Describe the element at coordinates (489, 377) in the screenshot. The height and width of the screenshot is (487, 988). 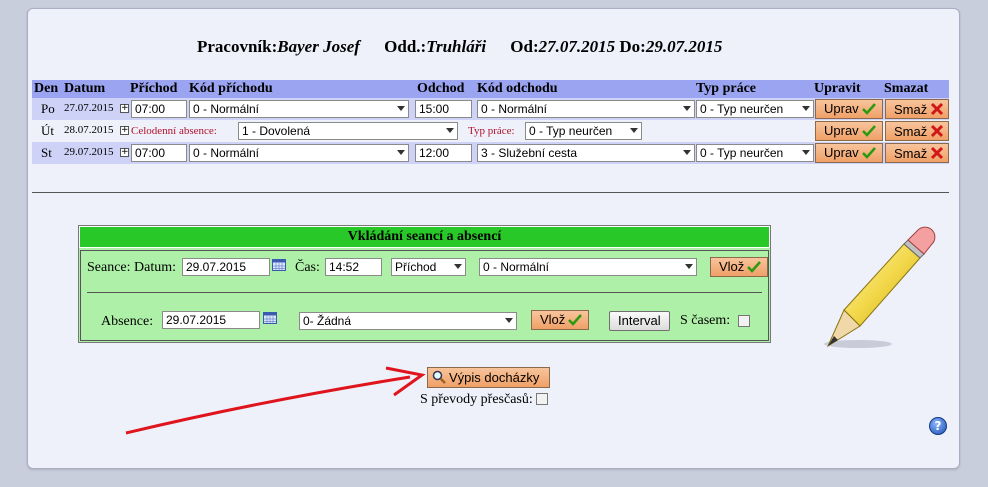
I see `attendance-report-button: Výpis docházky` at that location.